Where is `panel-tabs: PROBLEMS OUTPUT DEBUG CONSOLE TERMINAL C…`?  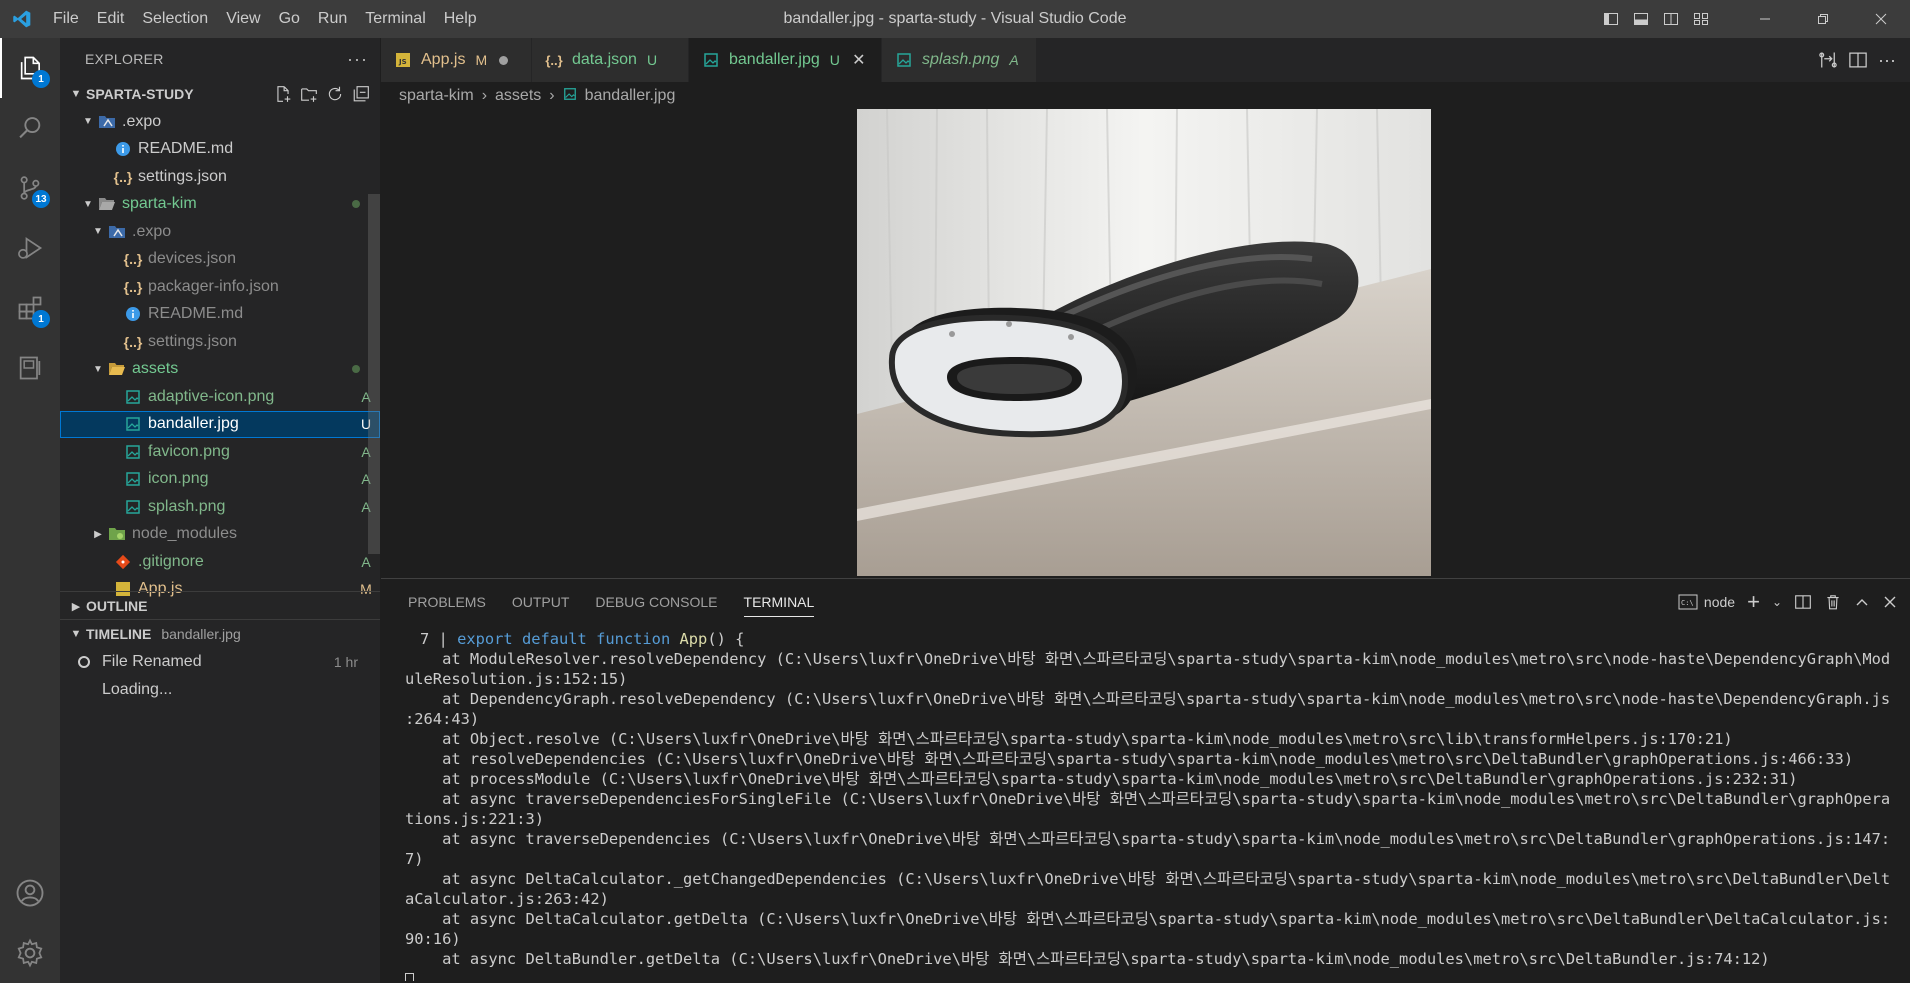 panel-tabs: PROBLEMS OUTPUT DEBUG CONSOLE TERMINAL C… is located at coordinates (1145, 602).